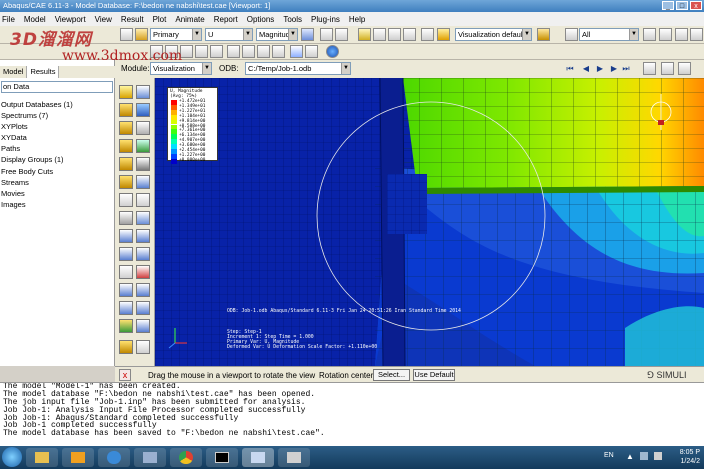 Image resolution: width=704 pixels, height=469 pixels. I want to click on pick-icon, so click(649, 34).